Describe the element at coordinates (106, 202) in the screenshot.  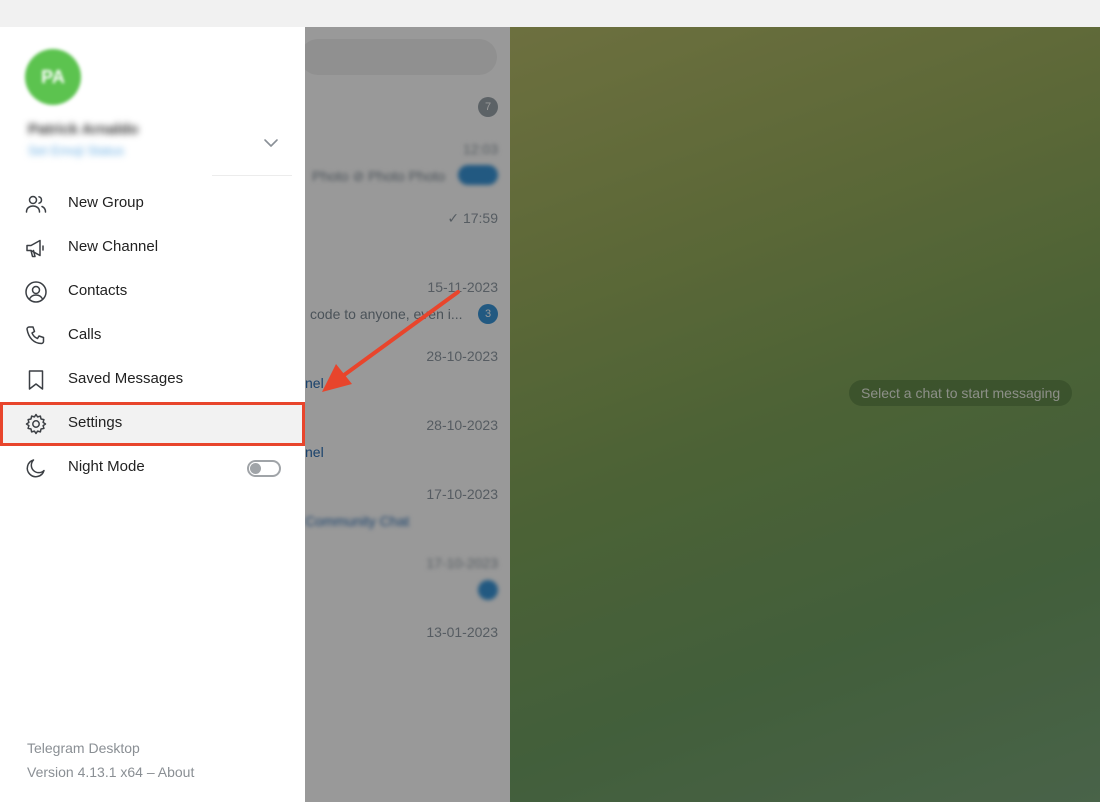
I see `menu-item-label: New Group` at that location.